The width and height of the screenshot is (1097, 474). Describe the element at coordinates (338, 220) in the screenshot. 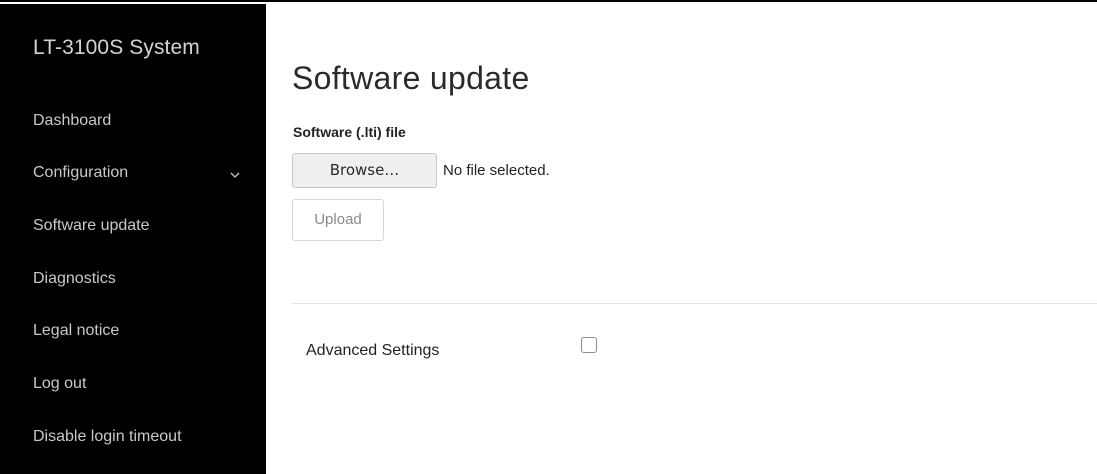

I see `upload-button: Upload` at that location.